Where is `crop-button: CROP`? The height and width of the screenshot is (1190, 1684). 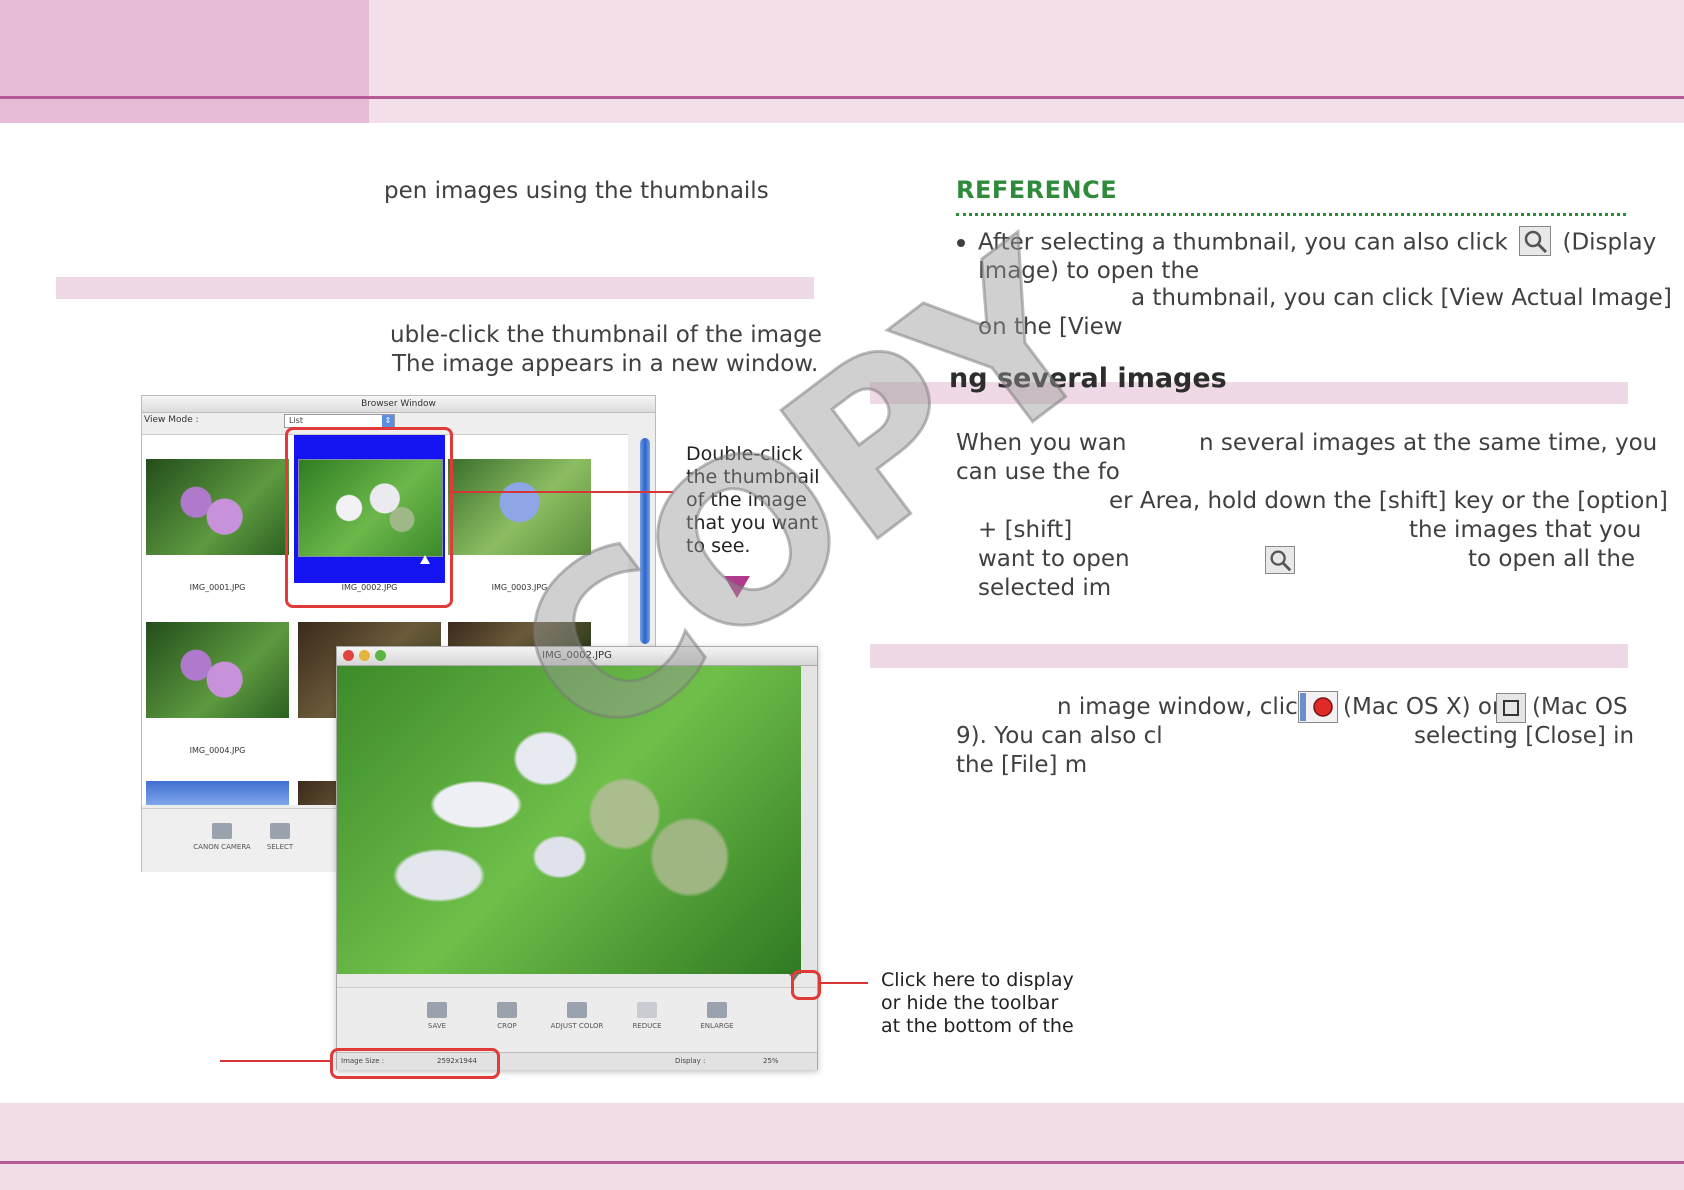 crop-button: CROP is located at coordinates (507, 1009).